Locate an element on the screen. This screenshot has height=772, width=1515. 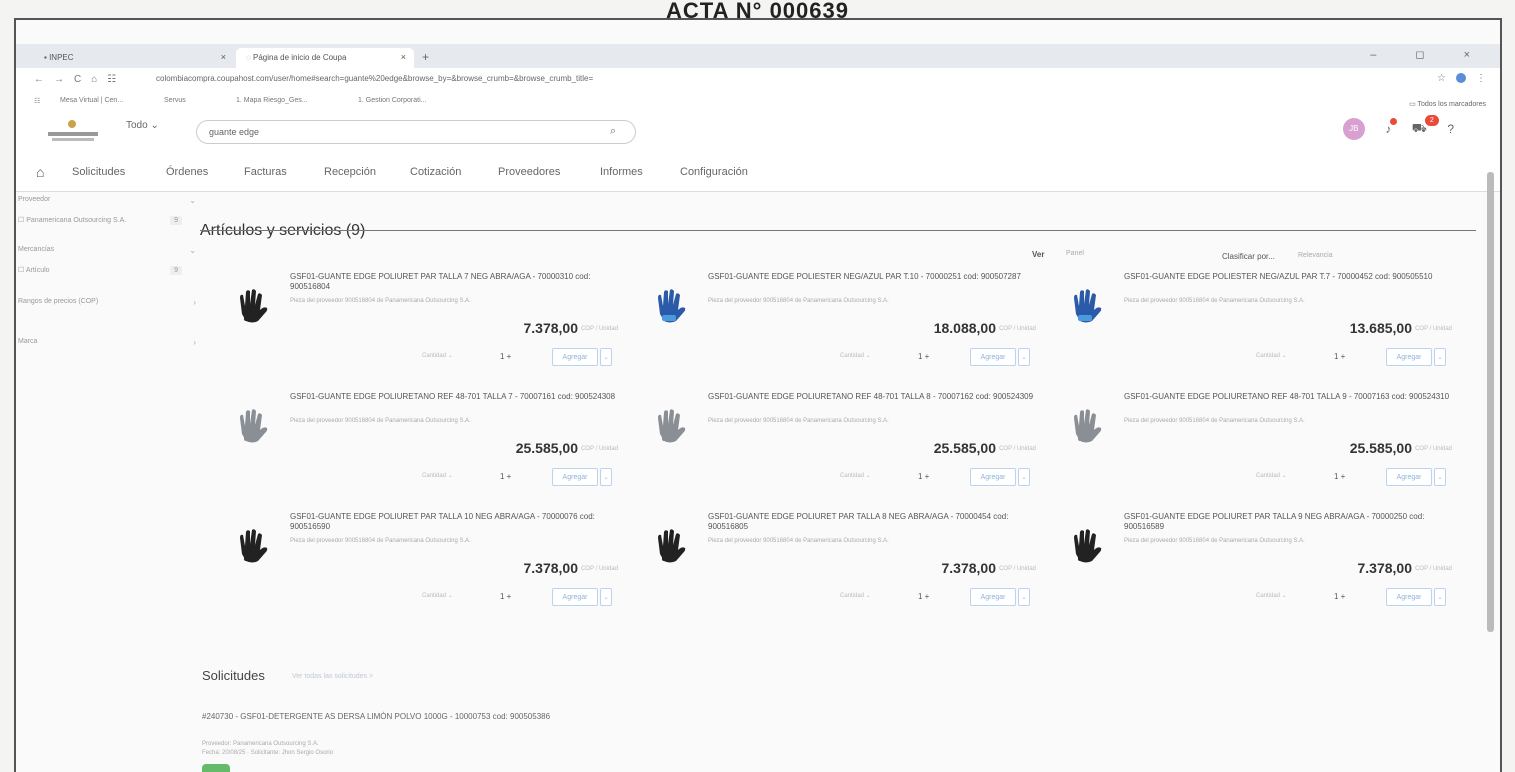
menu-cotizacion: Cotización is located at coordinates (435, 172).